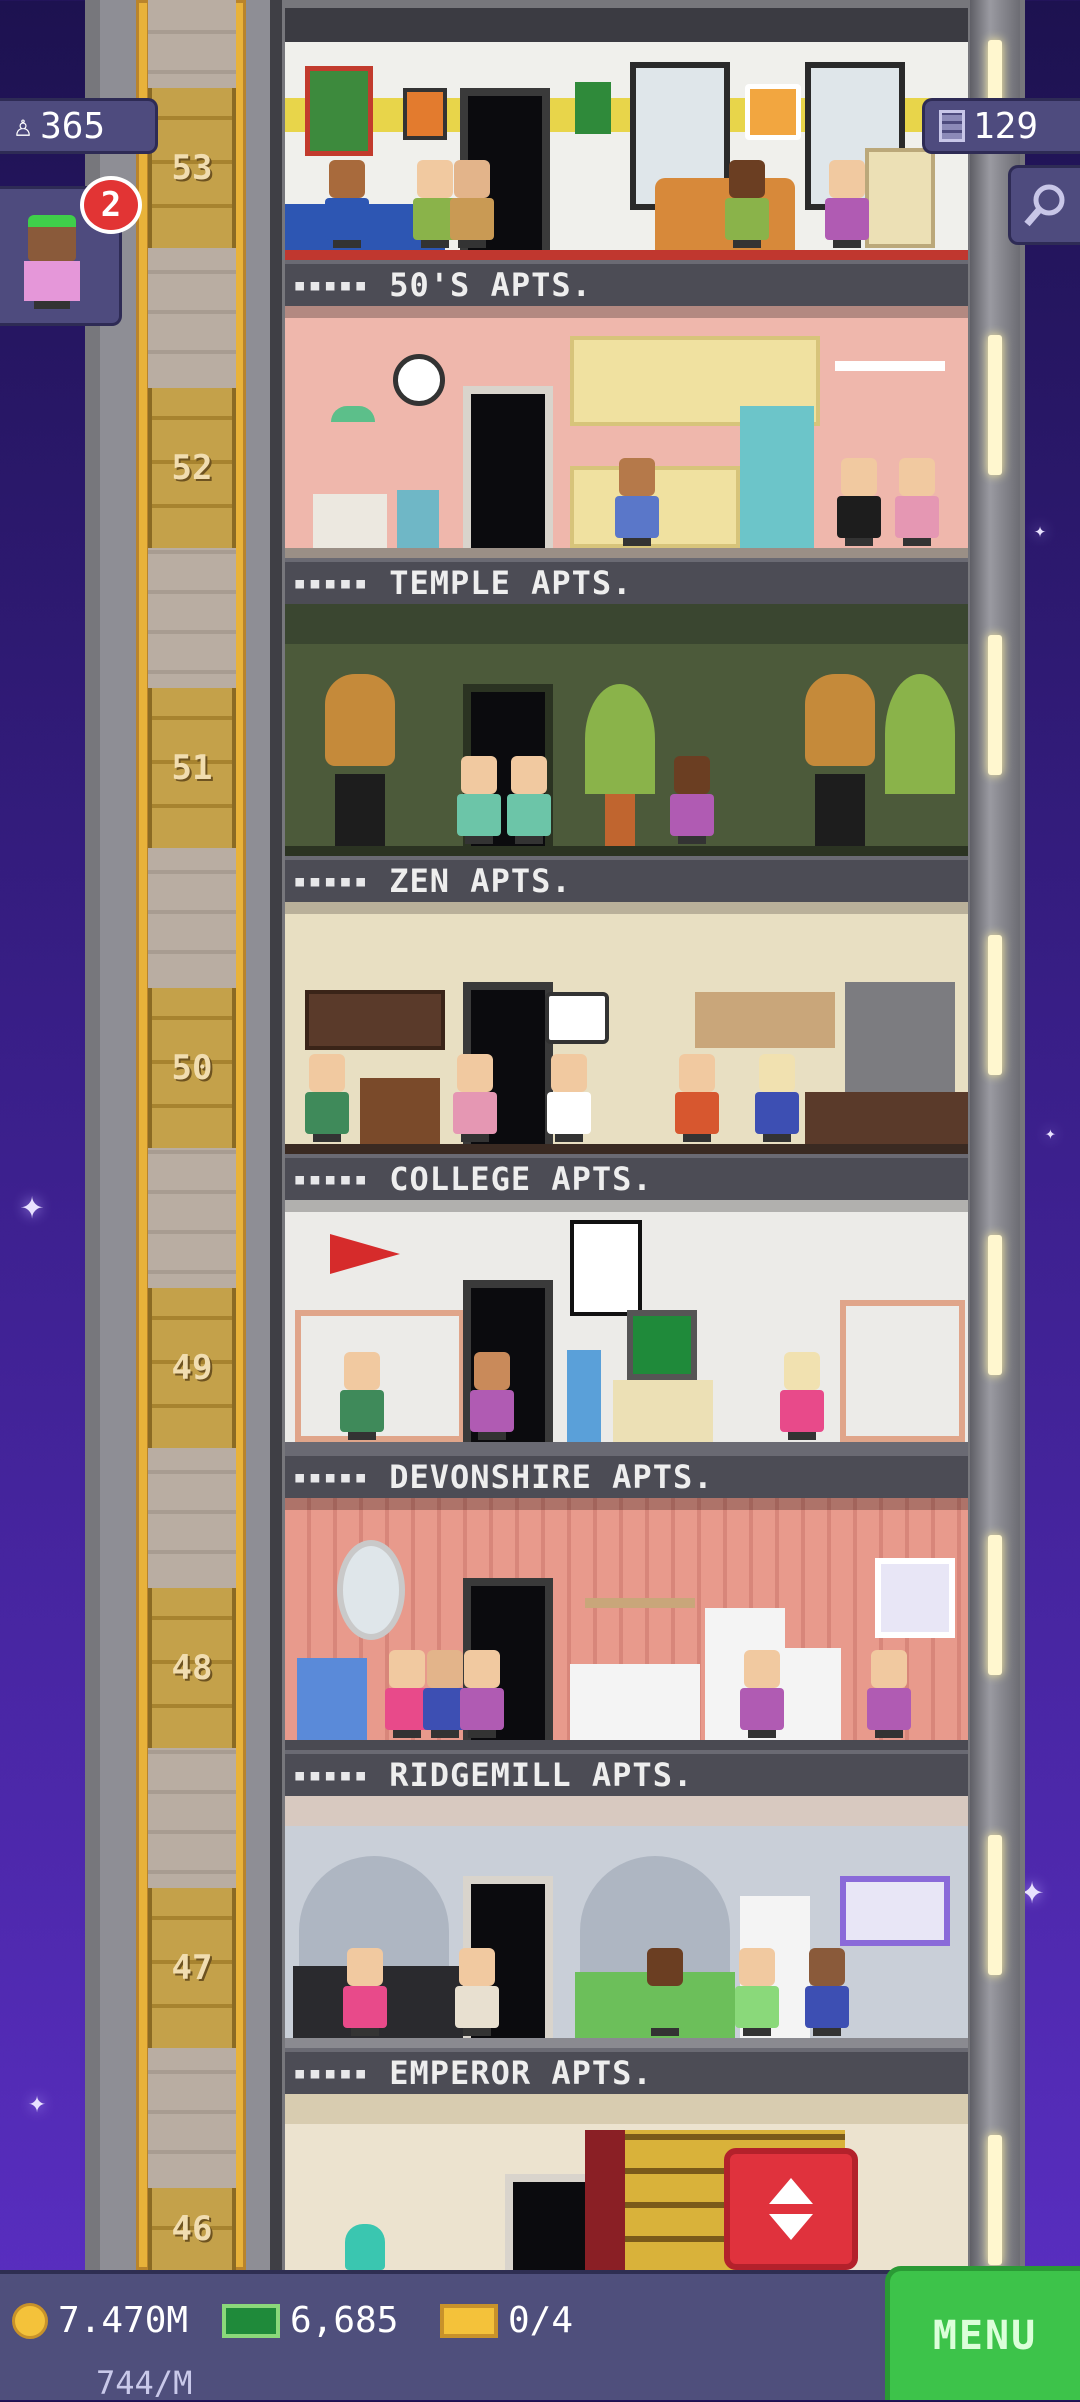 Image resolution: width=1080 pixels, height=2402 pixels. What do you see at coordinates (541, 1775) in the screenshot?
I see `floor-name: RIDGEMILL APTS.` at bounding box center [541, 1775].